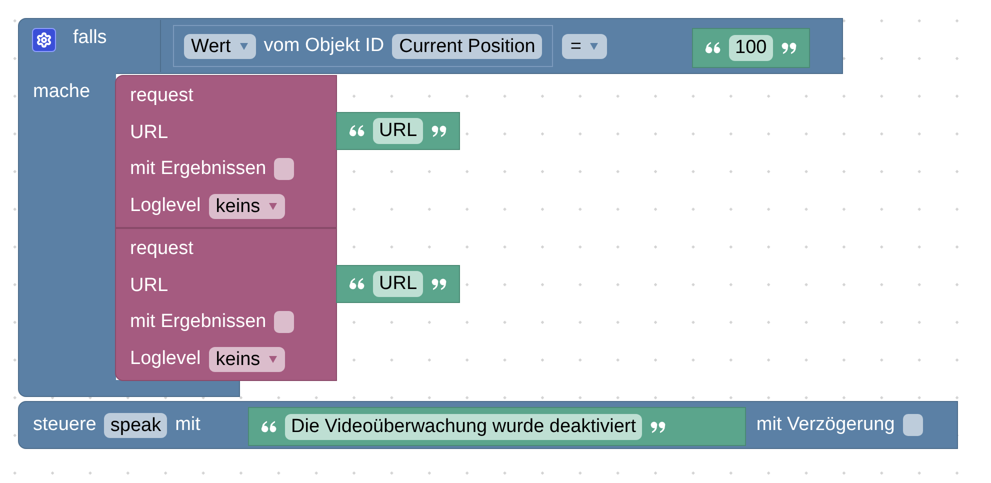 The image size is (991, 483). What do you see at coordinates (585, 46) in the screenshot?
I see `operator-dropdown: =` at bounding box center [585, 46].